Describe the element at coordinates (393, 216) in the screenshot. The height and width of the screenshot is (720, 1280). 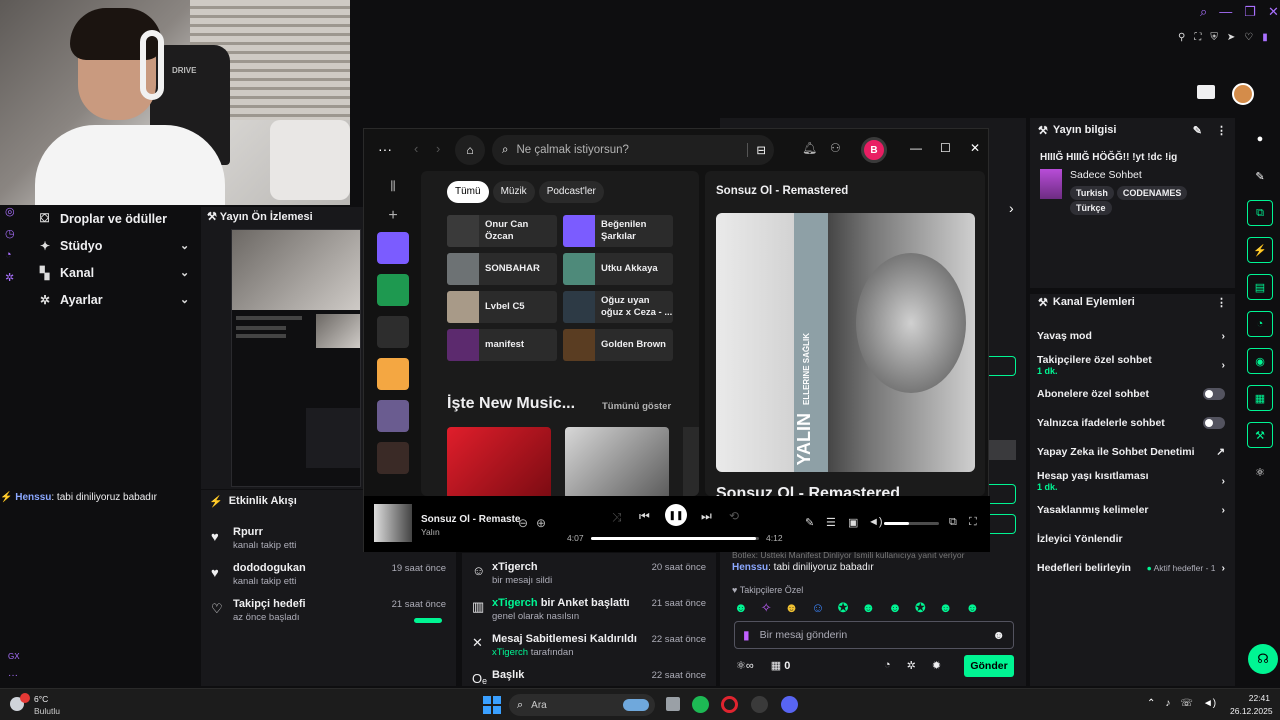
I see `add-icon: +` at that location.